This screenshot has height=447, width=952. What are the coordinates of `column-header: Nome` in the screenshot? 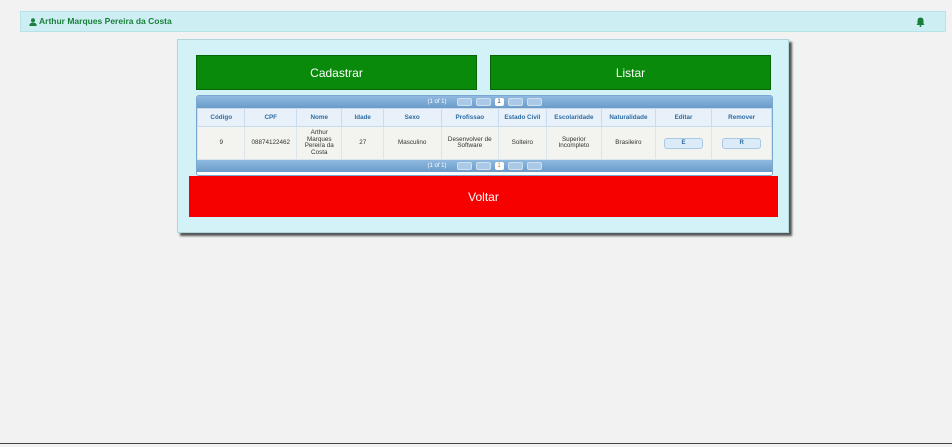 It's located at (319, 117).